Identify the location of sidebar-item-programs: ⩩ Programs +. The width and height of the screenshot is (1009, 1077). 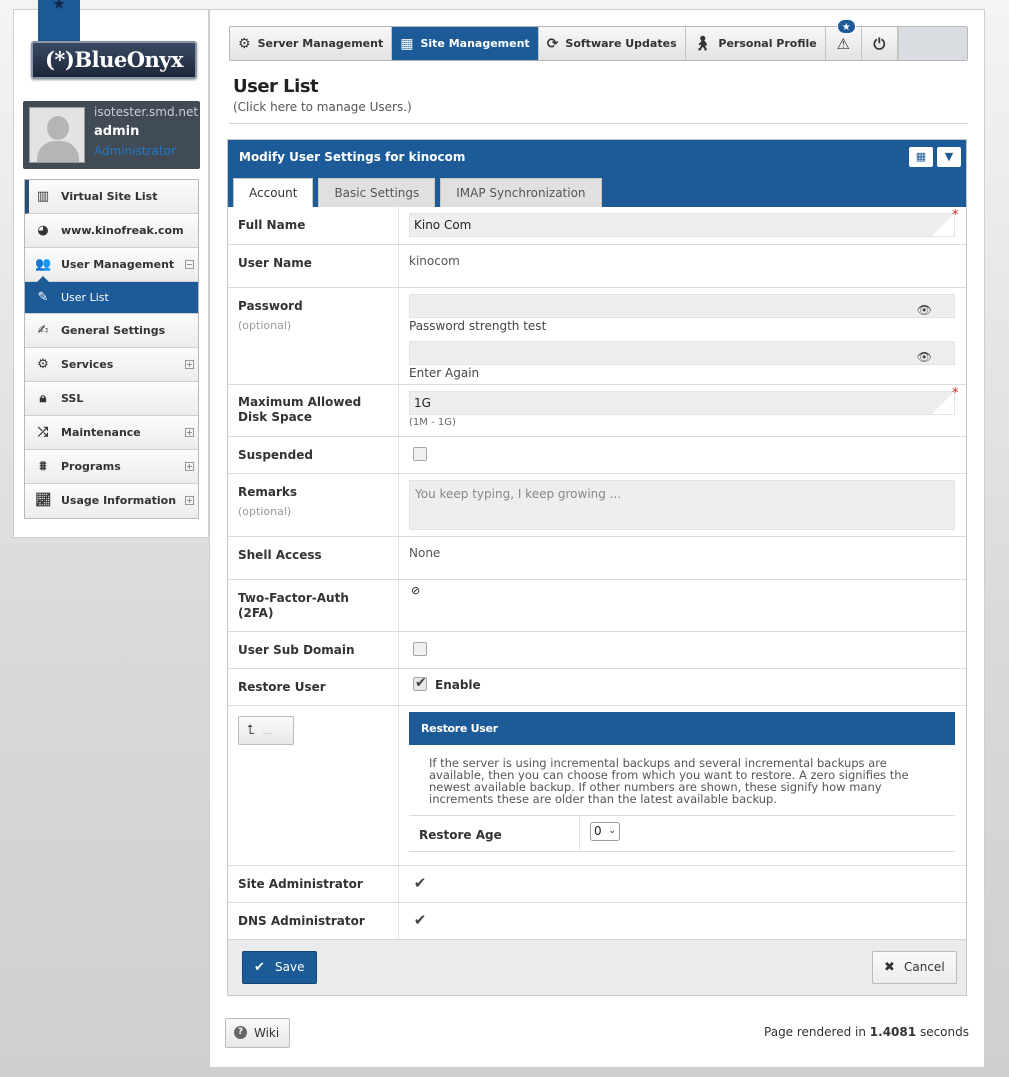
(111, 467).